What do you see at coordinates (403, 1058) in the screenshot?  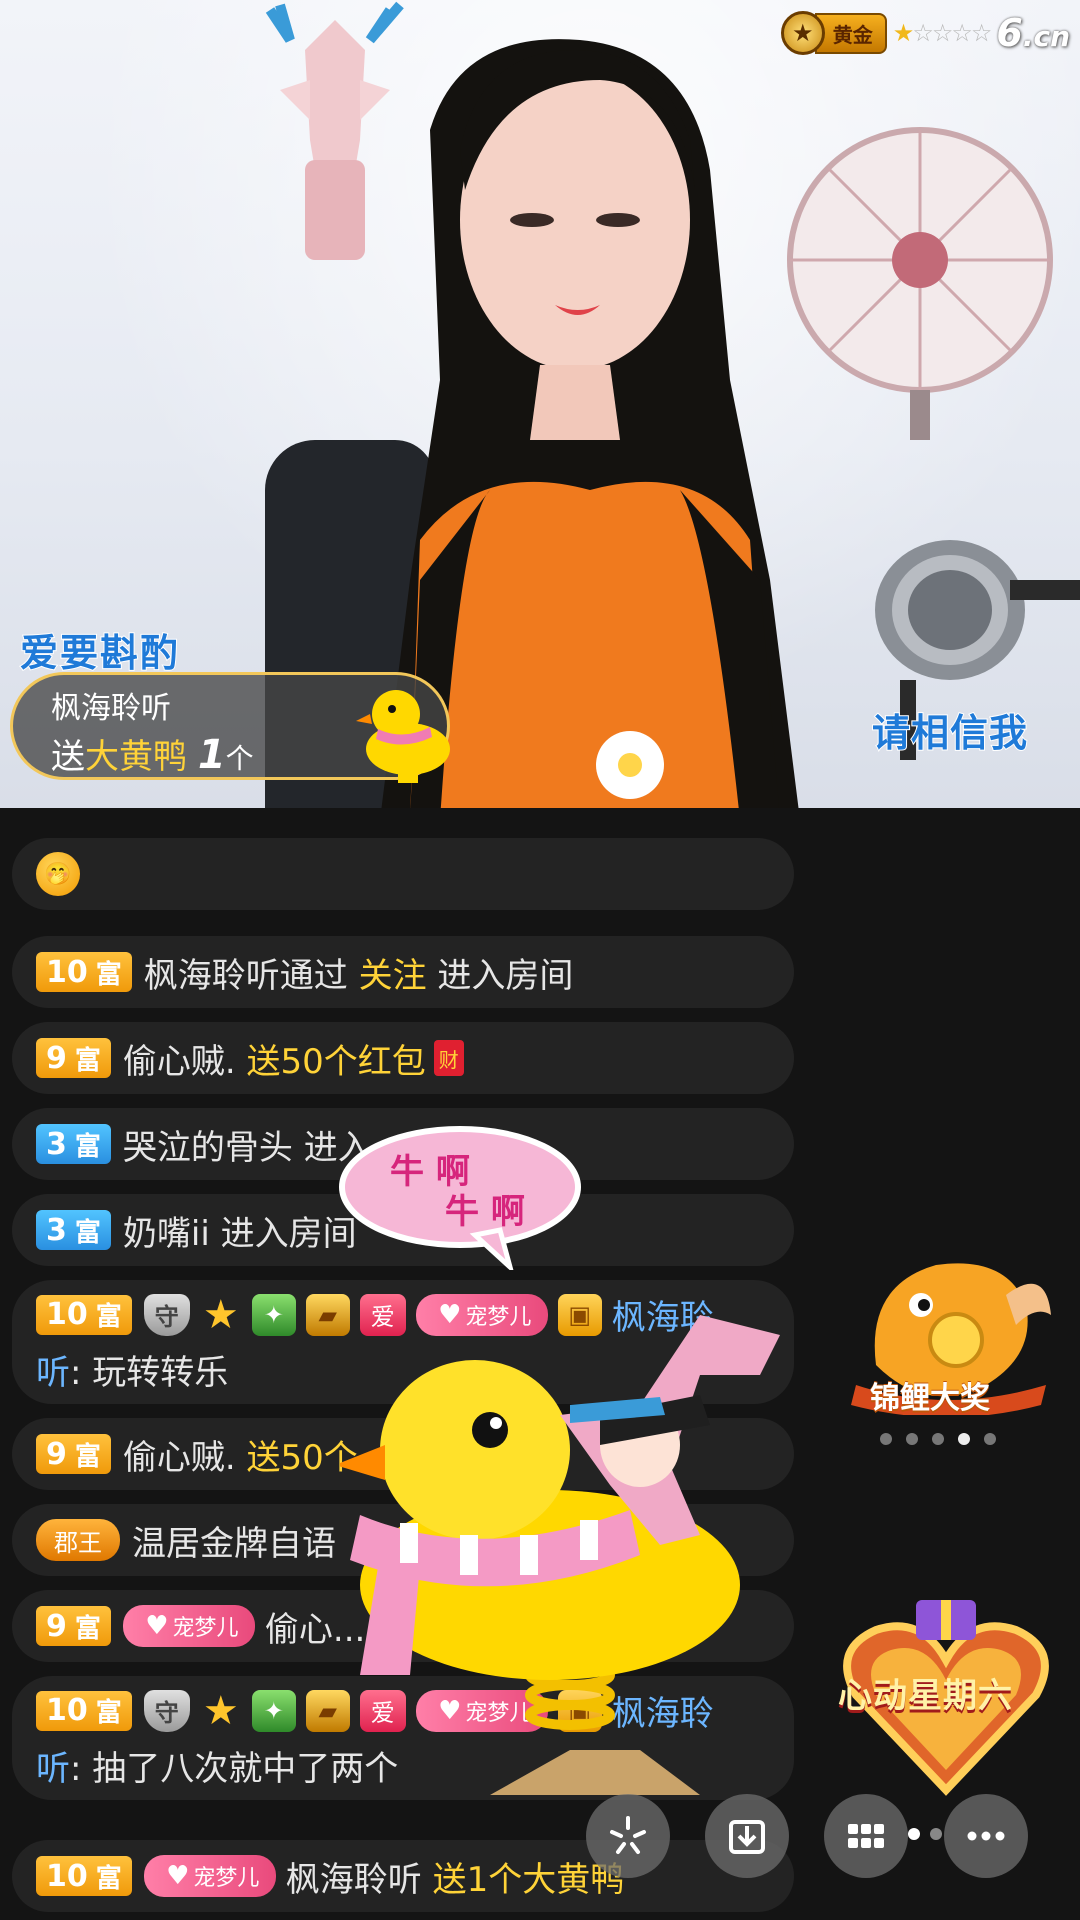 I see `chat-message: 9富 偷心贼. 送50个红包 财` at bounding box center [403, 1058].